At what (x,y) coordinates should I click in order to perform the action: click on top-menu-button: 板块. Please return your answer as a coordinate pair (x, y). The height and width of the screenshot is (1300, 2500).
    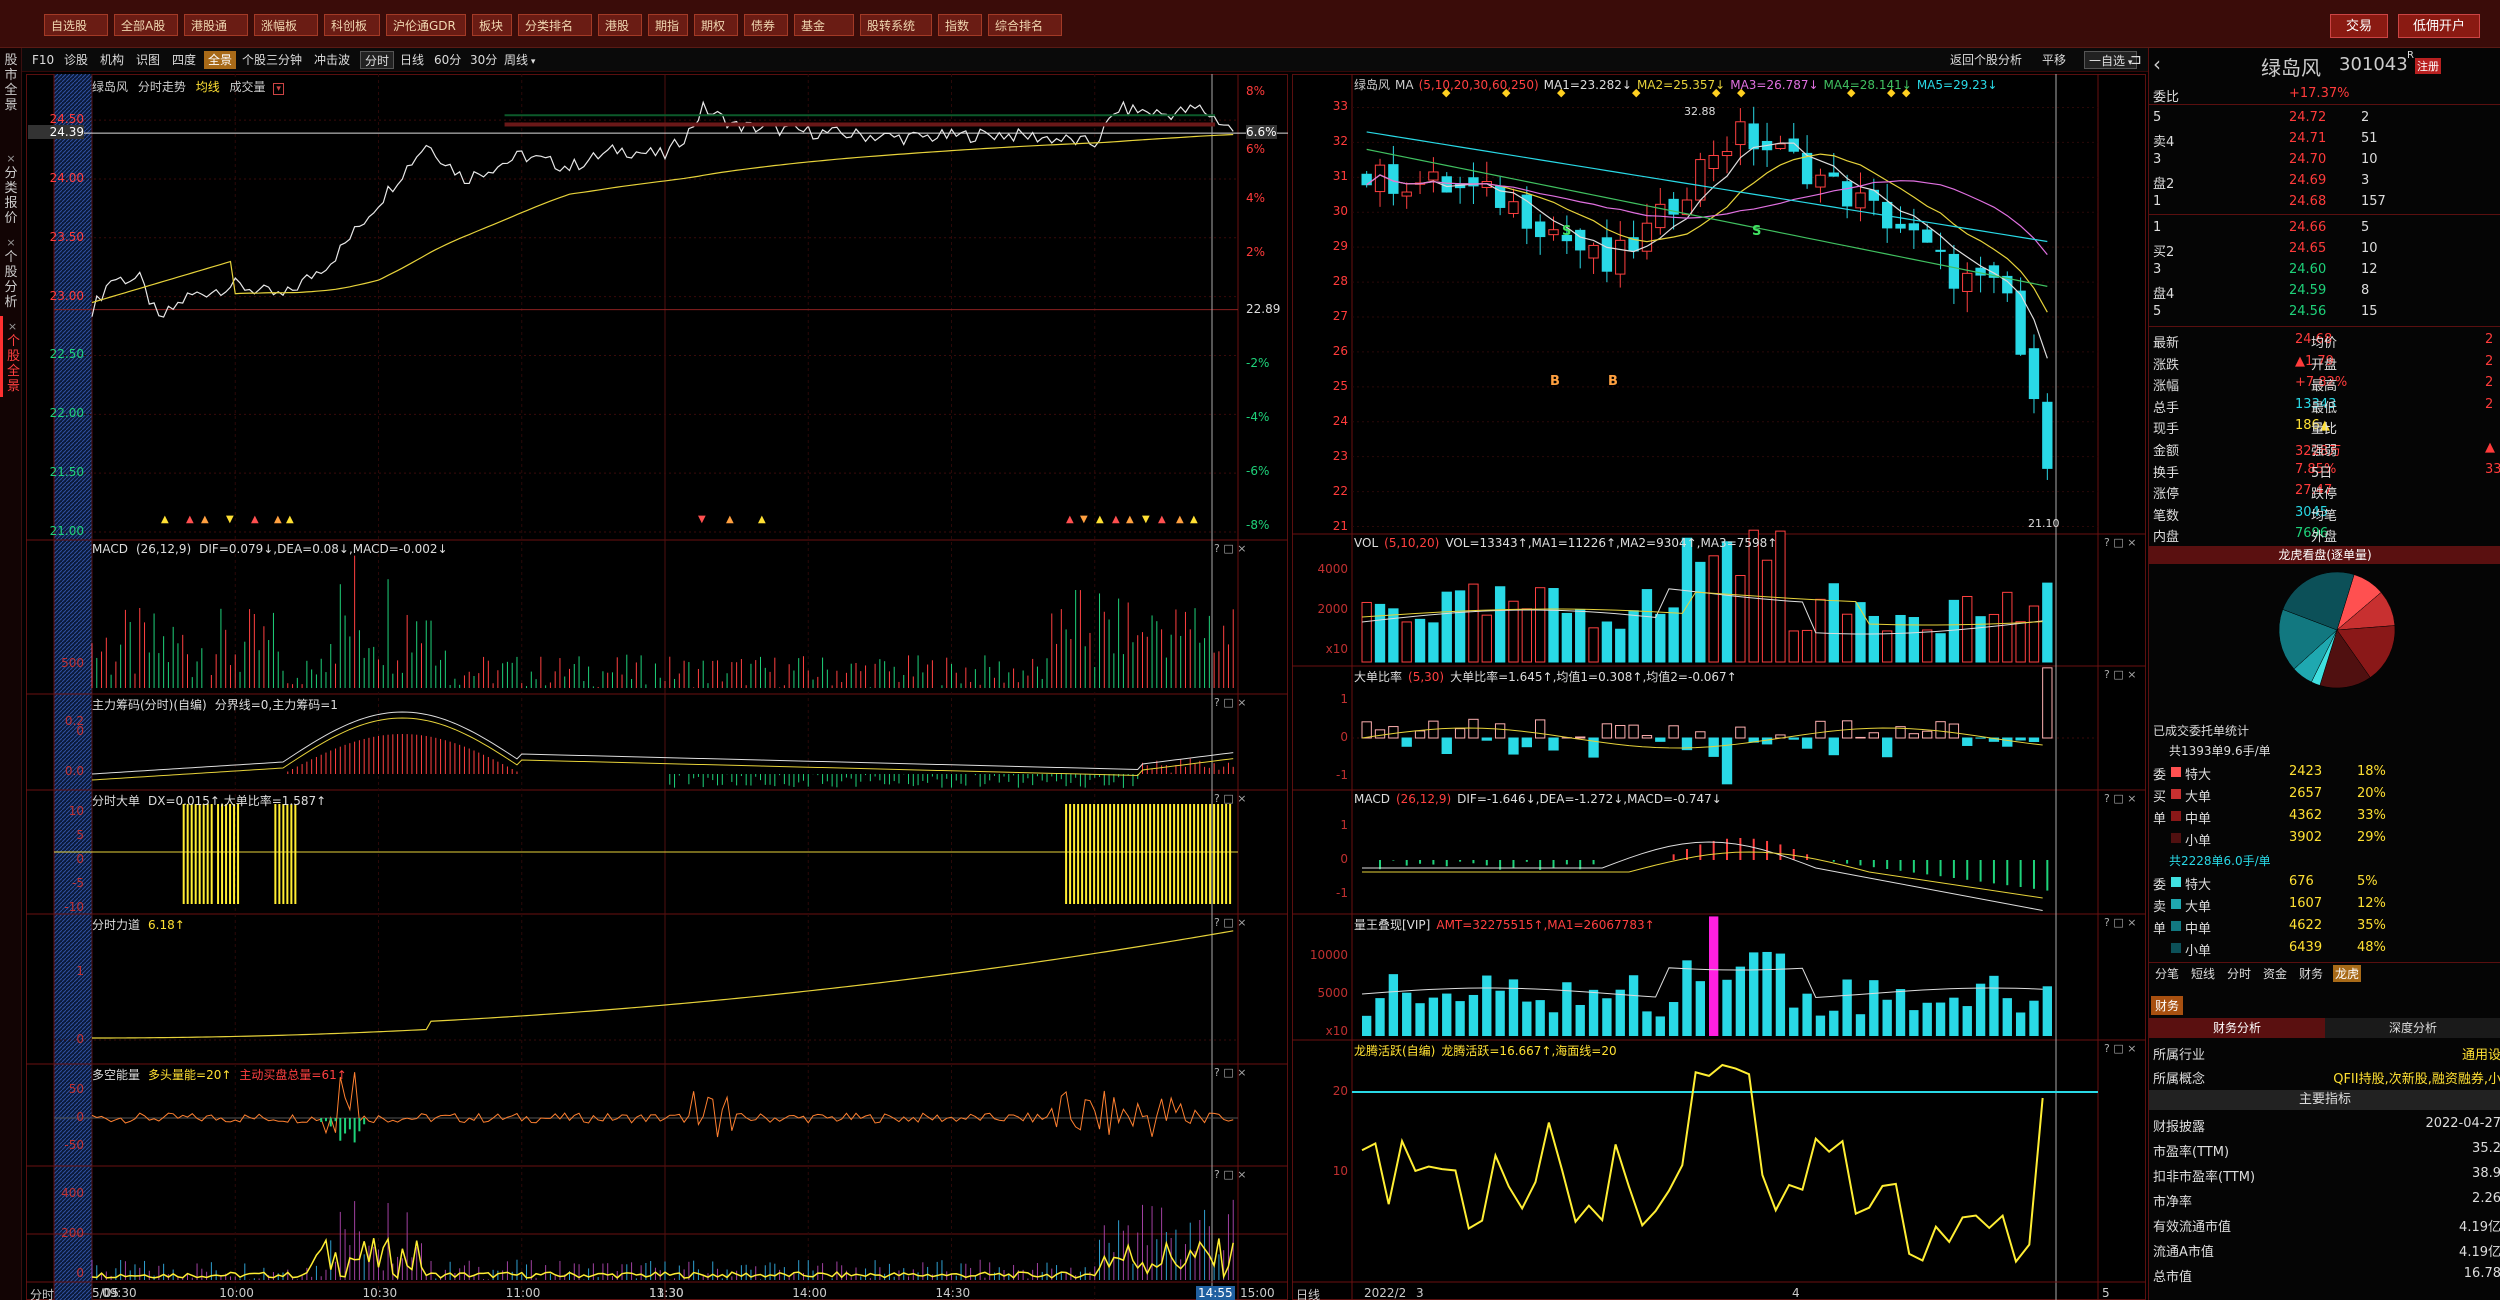
    Looking at the image, I should click on (492, 25).